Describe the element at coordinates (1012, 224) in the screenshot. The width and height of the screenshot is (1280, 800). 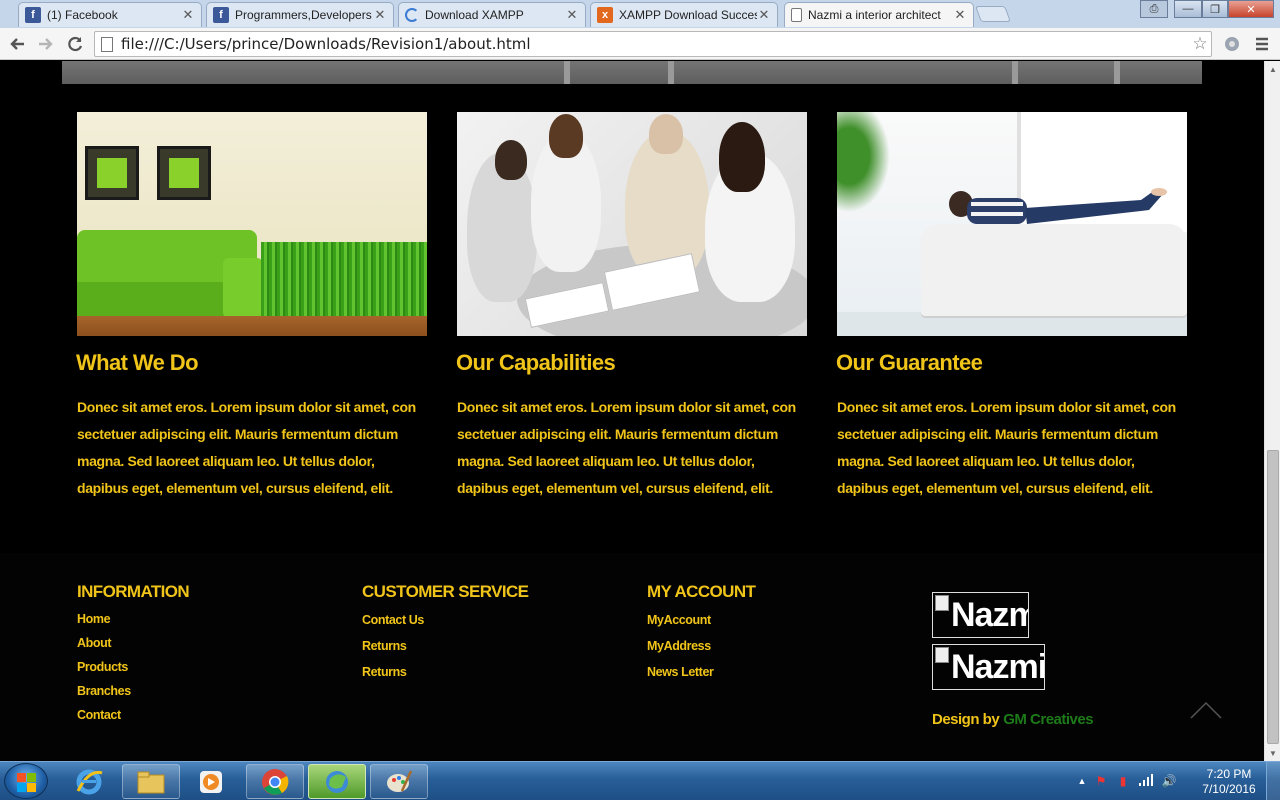
I see `woman-on-sofa-image` at that location.